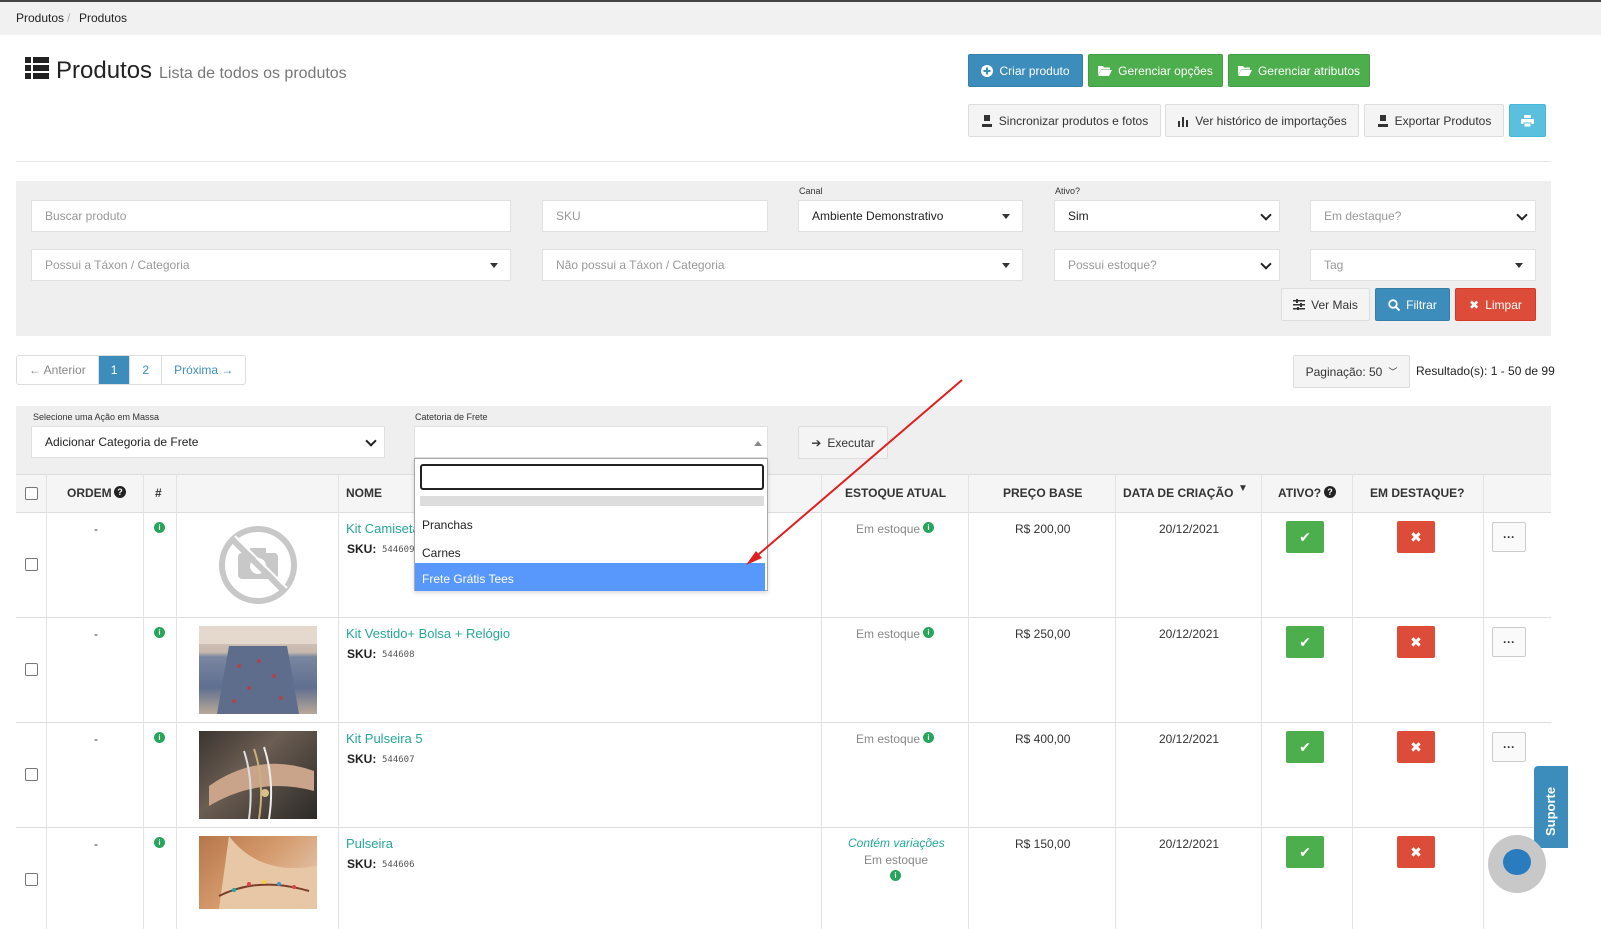 This screenshot has width=1601, height=929. I want to click on plus-circle-icon, so click(987, 70).